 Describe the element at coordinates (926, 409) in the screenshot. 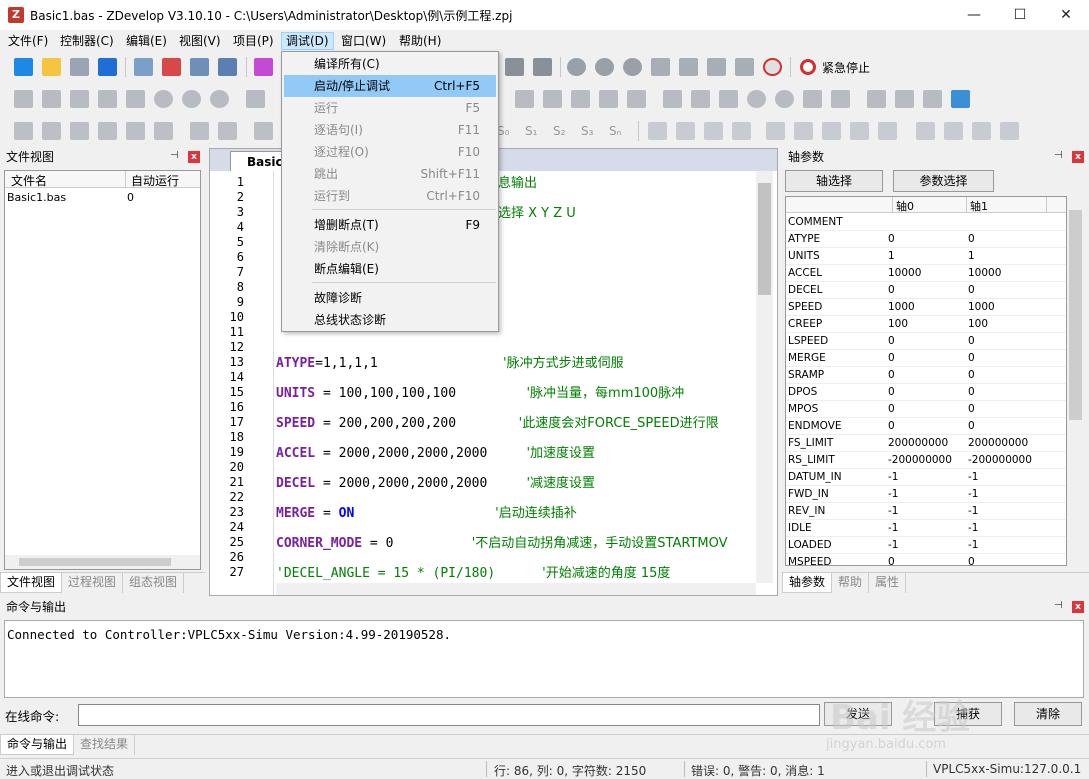

I see `table-row: MPOS 0 0` at that location.